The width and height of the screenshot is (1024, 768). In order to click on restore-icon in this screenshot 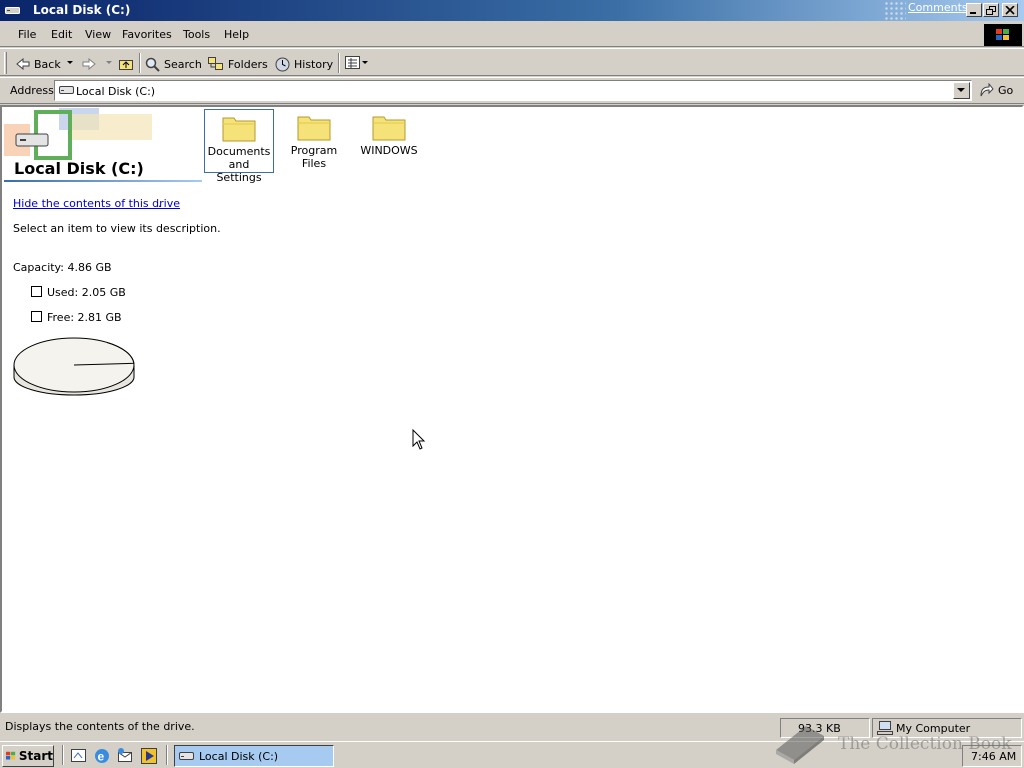, I will do `click(991, 10)`.